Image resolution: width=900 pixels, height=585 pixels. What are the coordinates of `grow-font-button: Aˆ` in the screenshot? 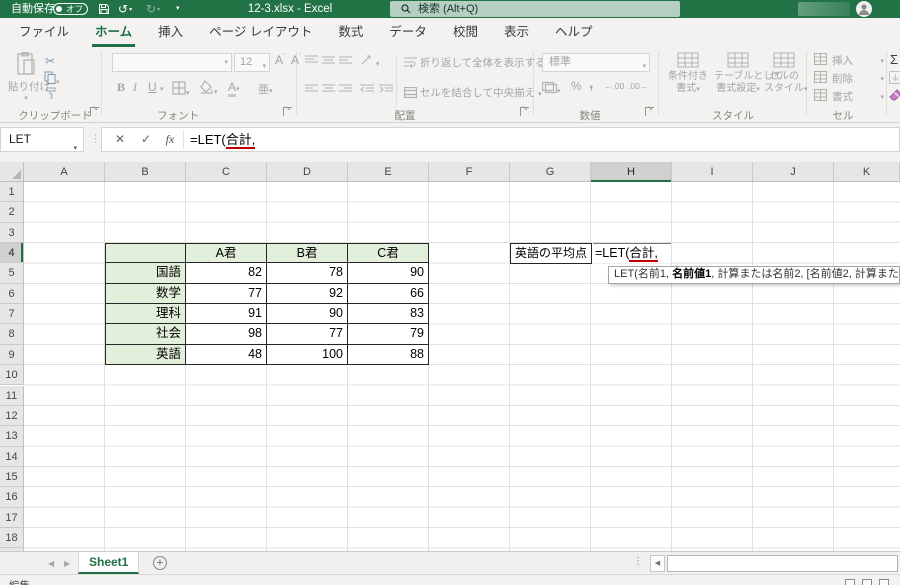 It's located at (280, 60).